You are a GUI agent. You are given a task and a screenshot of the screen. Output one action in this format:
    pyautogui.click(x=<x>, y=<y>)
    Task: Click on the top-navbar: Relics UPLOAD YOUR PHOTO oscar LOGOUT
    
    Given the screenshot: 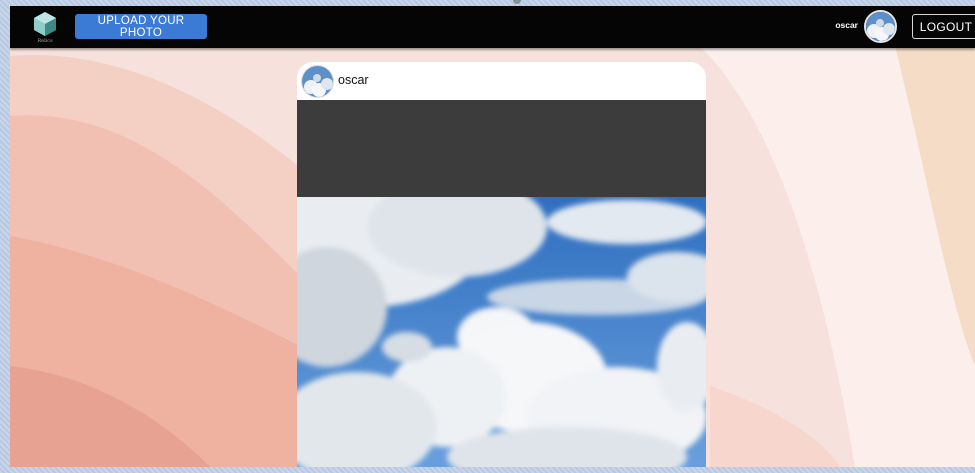 What is the action you would take?
    pyautogui.click(x=492, y=27)
    